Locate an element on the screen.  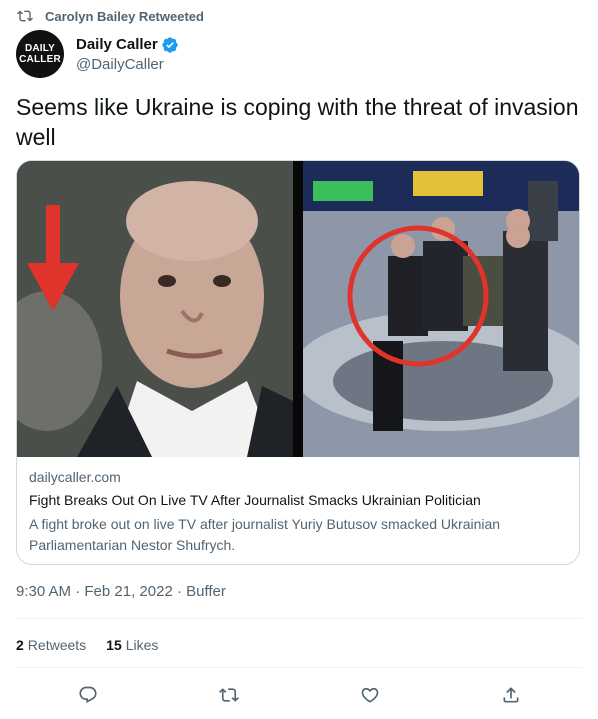
tweet-date: Feb 21, 2022 is located at coordinates (128, 591).